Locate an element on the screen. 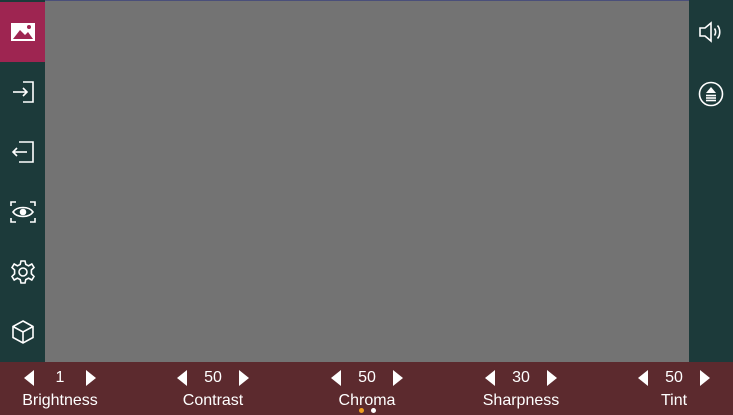 The height and width of the screenshot is (415, 733). volume-button is located at coordinates (711, 32).